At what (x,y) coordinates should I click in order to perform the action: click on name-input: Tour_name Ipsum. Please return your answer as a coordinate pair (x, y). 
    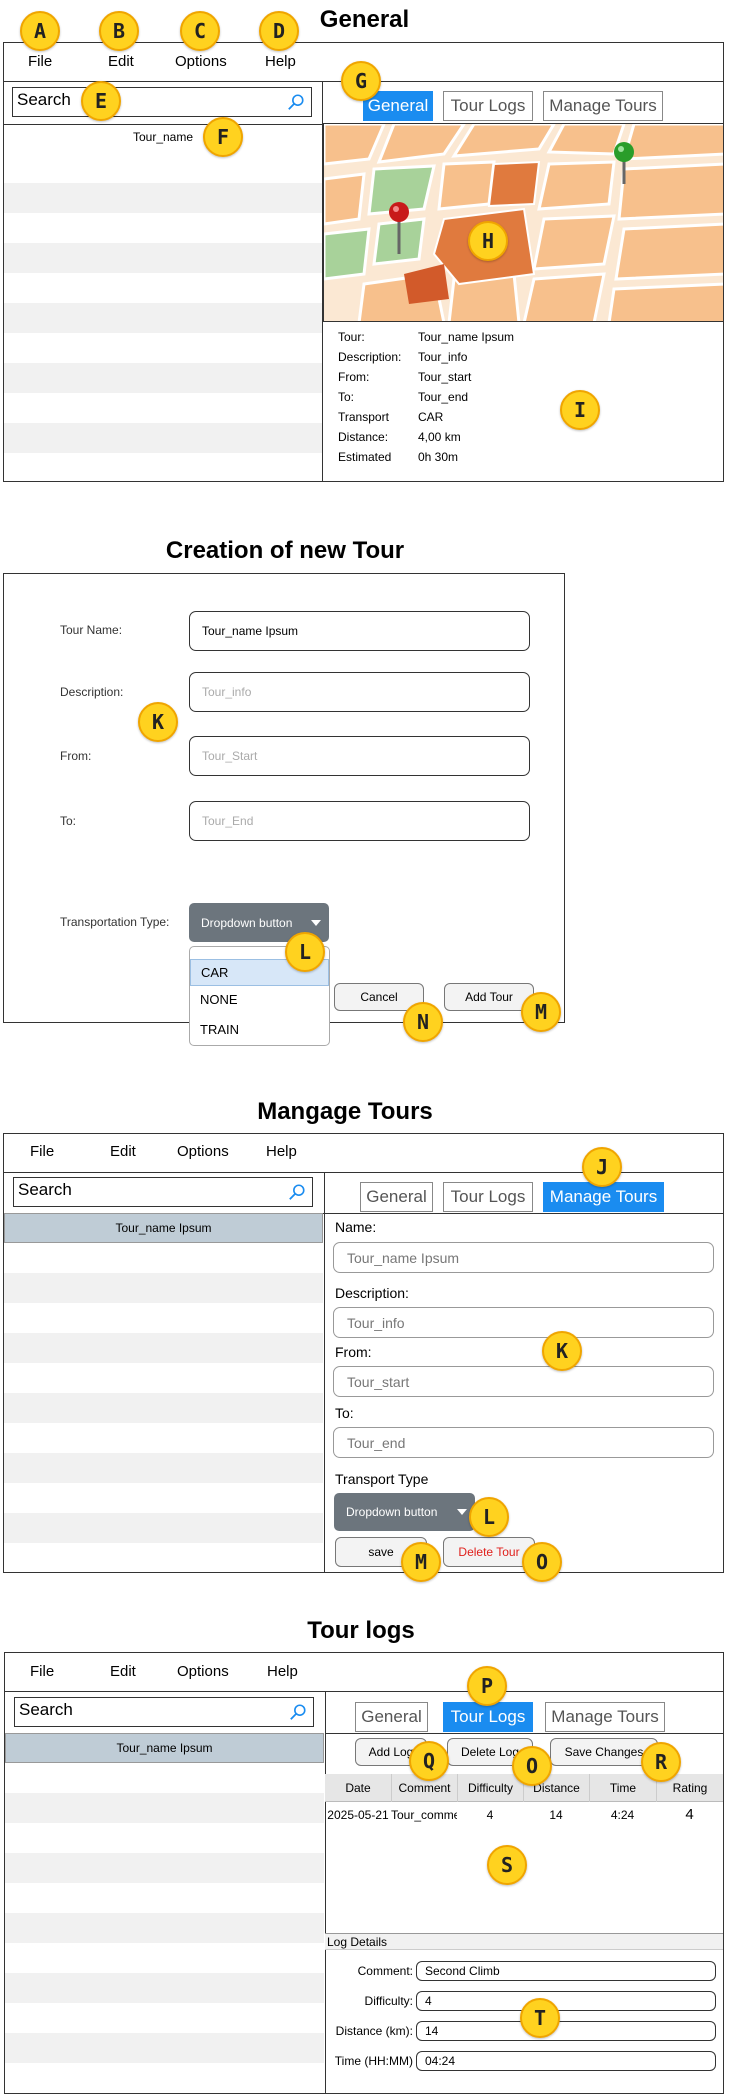
    Looking at the image, I should click on (523, 1257).